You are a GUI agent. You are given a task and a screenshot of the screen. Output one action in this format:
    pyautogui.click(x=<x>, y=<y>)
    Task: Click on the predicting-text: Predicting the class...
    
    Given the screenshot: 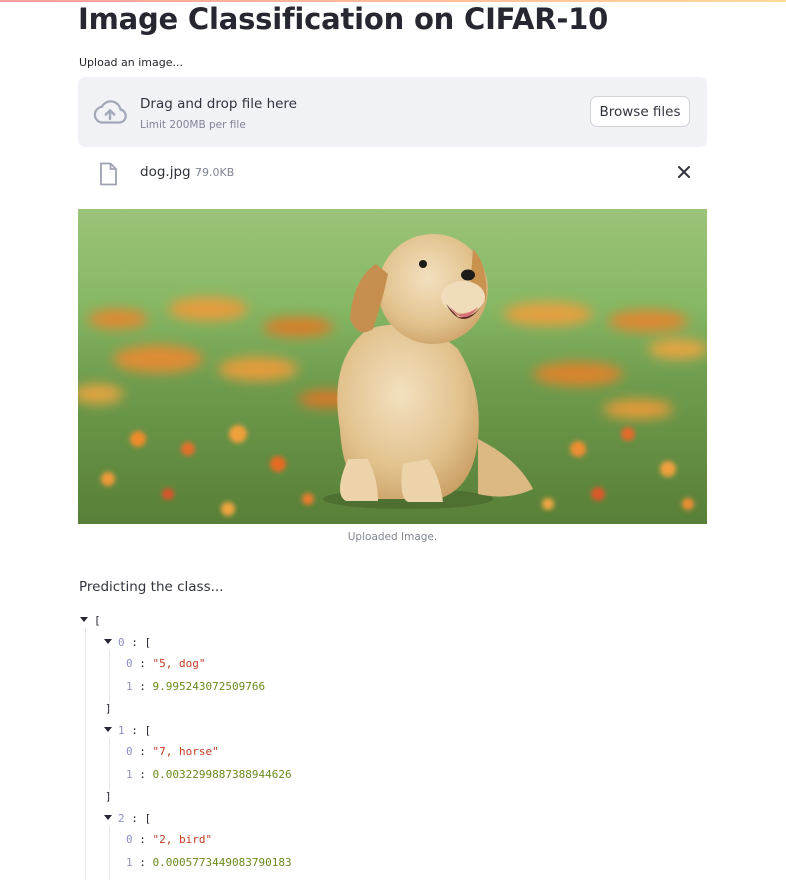 What is the action you would take?
    pyautogui.click(x=151, y=587)
    